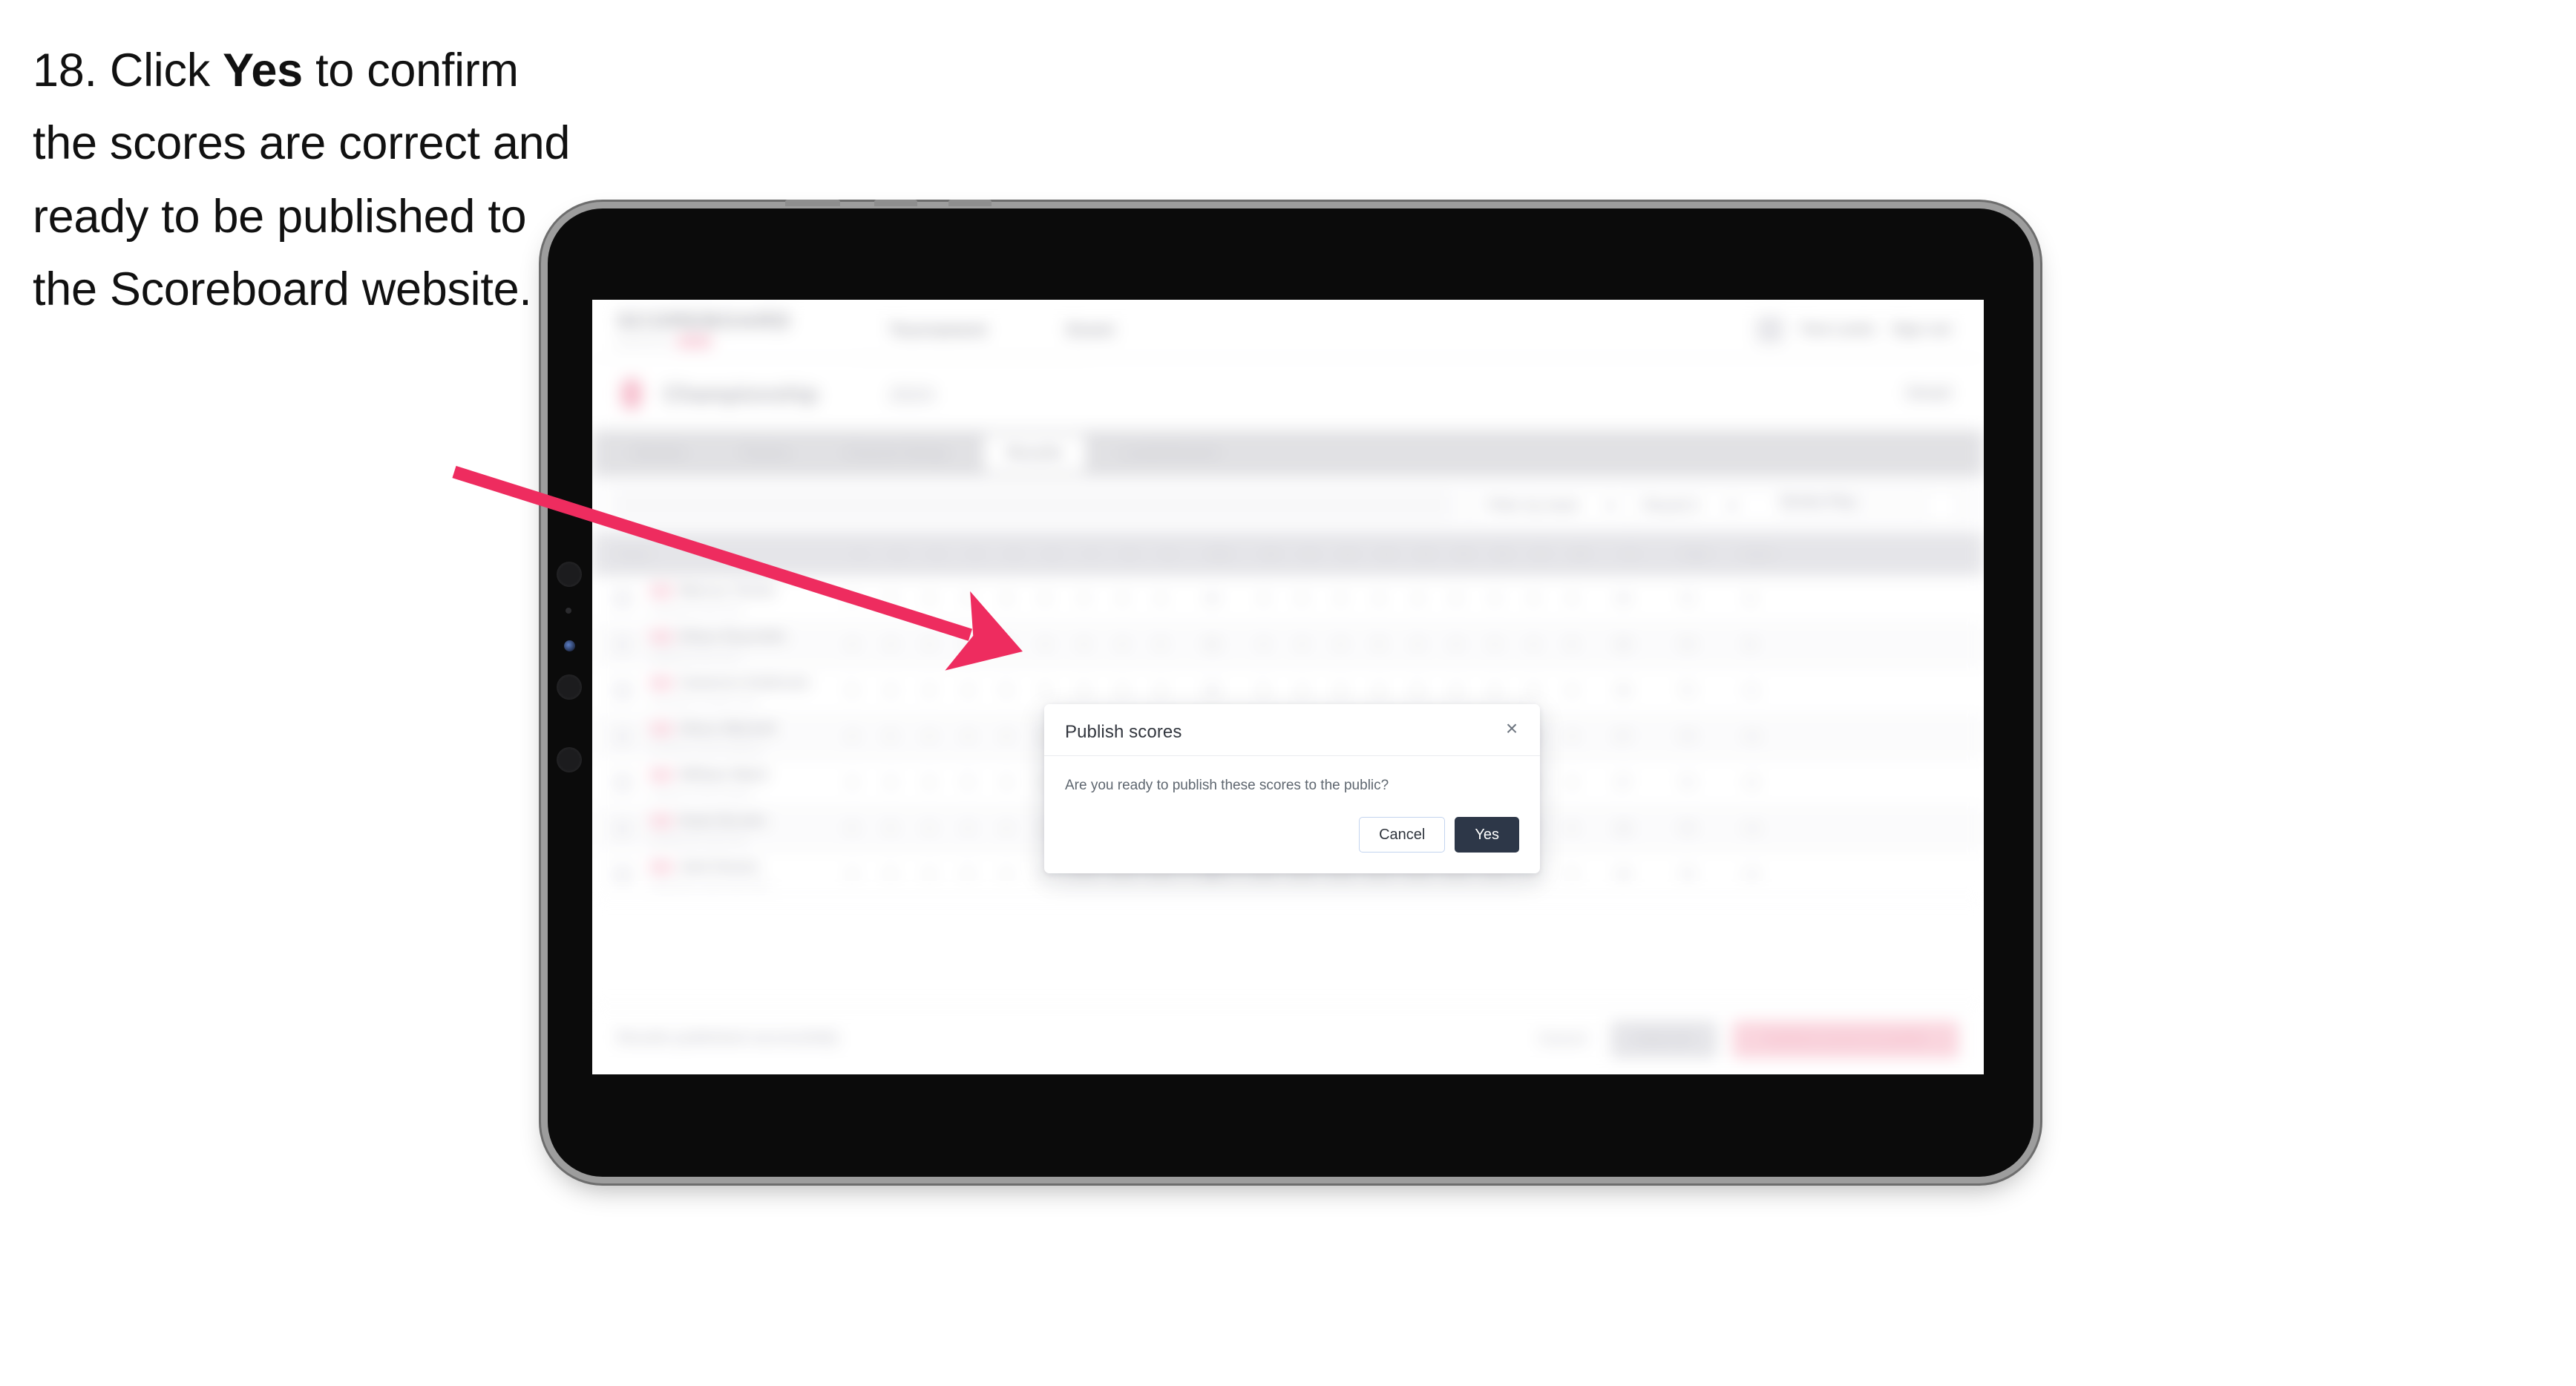  I want to click on bottom-cancel-link: Cancel, so click(1562, 1039).